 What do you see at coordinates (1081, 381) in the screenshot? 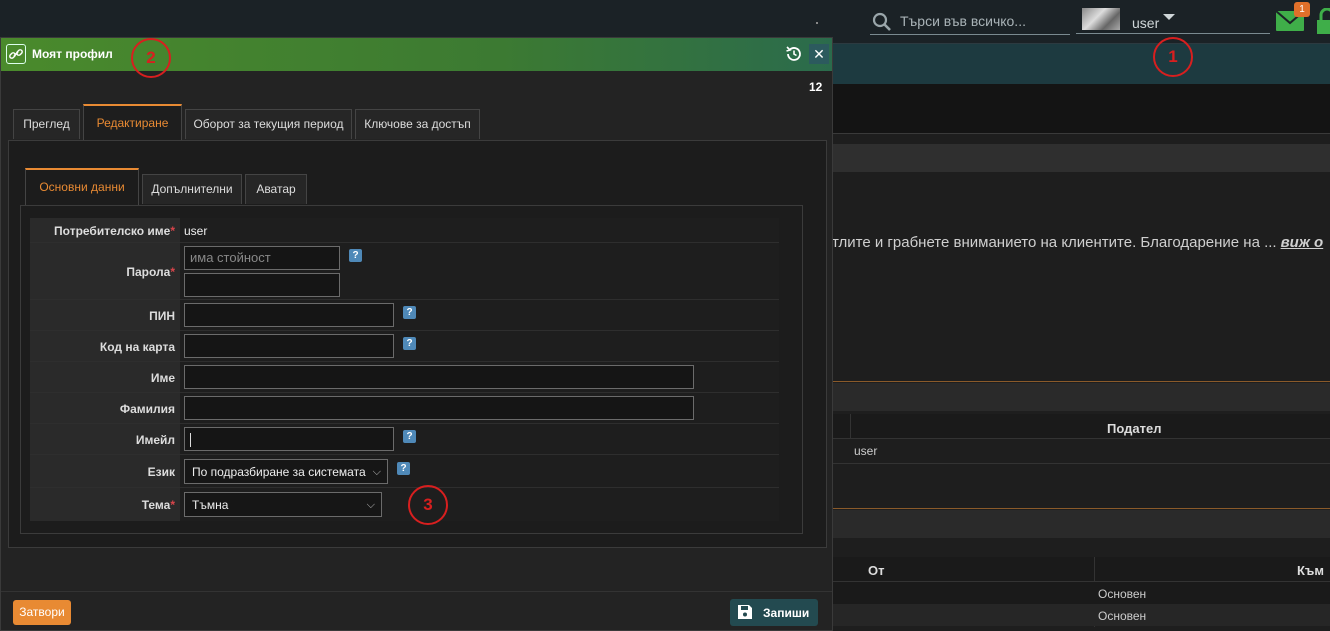
I see `bg-orange-line` at bounding box center [1081, 381].